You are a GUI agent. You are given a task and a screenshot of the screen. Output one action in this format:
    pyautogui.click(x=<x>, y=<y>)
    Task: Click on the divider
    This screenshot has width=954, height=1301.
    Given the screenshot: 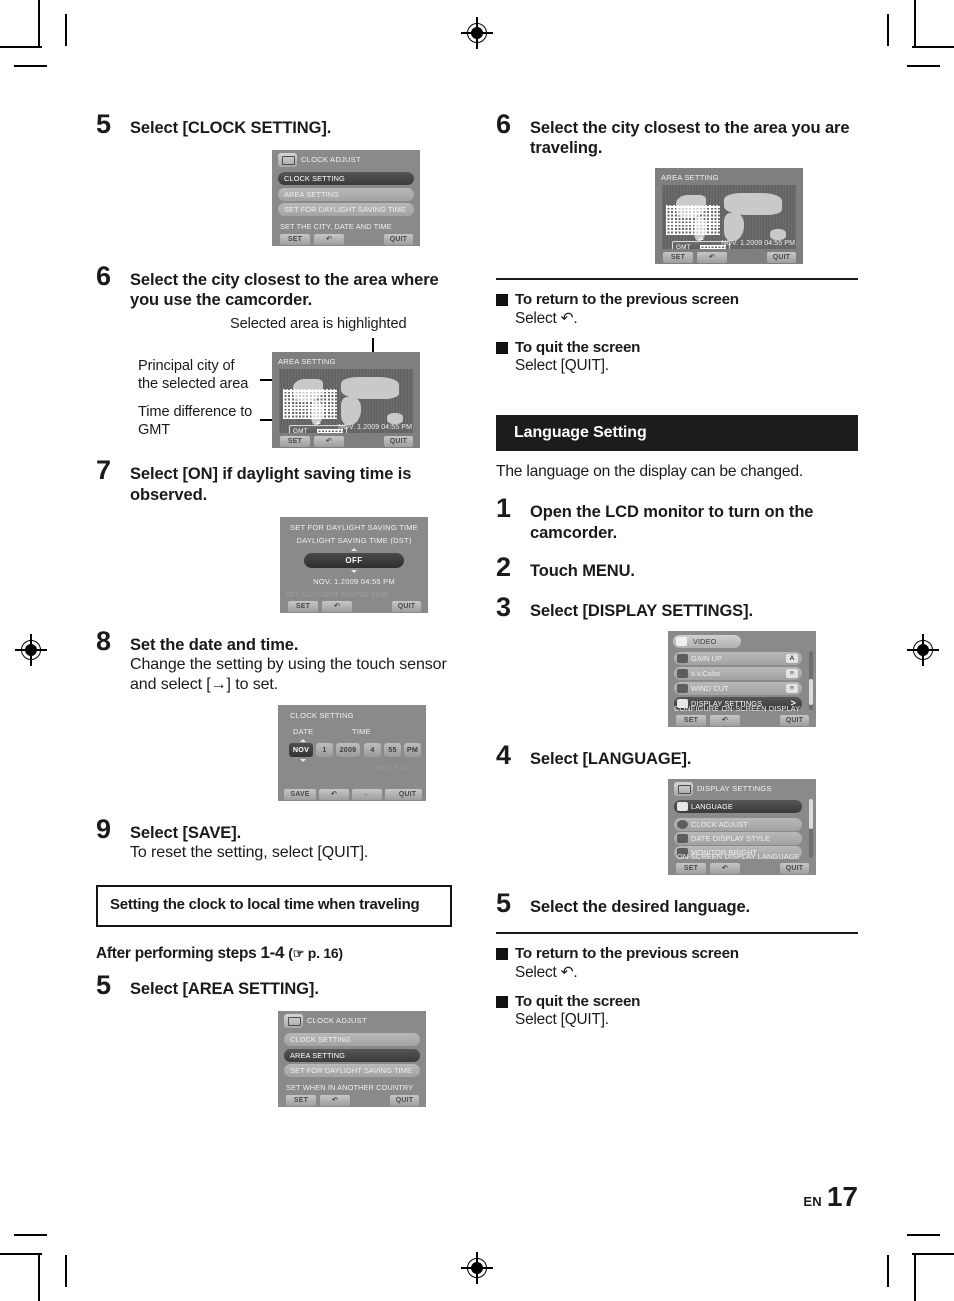 What is the action you would take?
    pyautogui.click(x=677, y=933)
    